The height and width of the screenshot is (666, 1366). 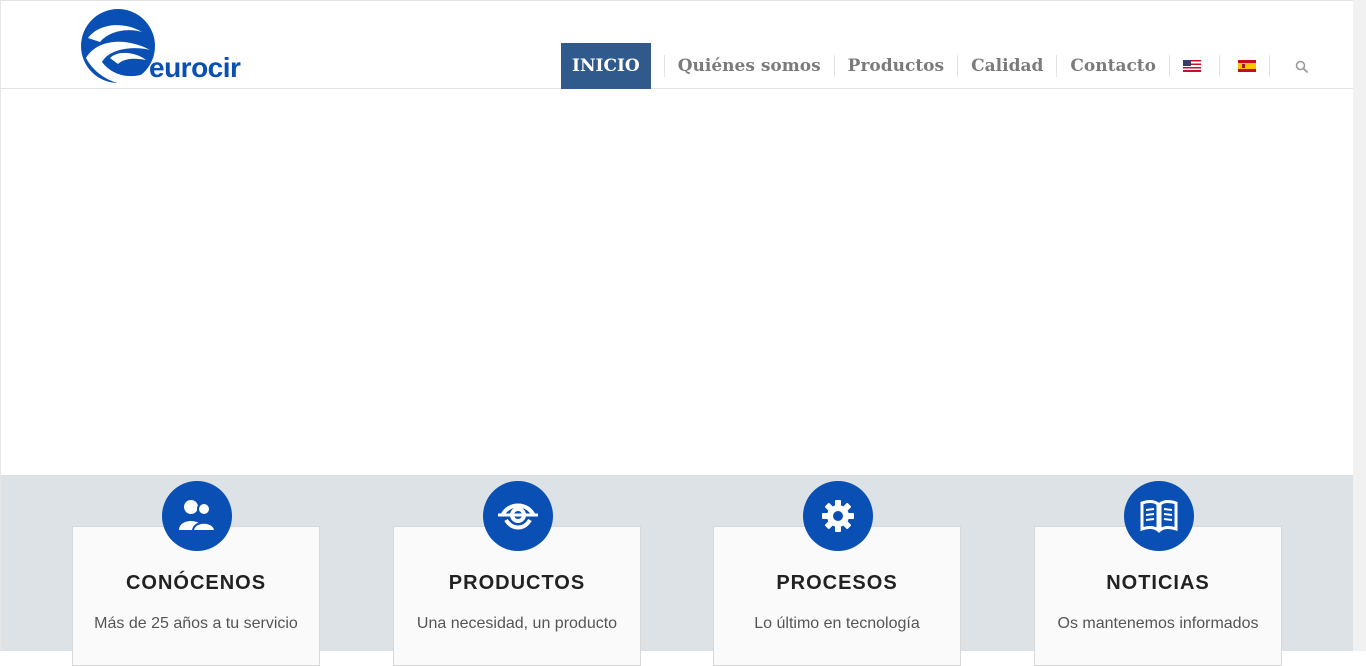 I want to click on book-icon, so click(x=1159, y=516).